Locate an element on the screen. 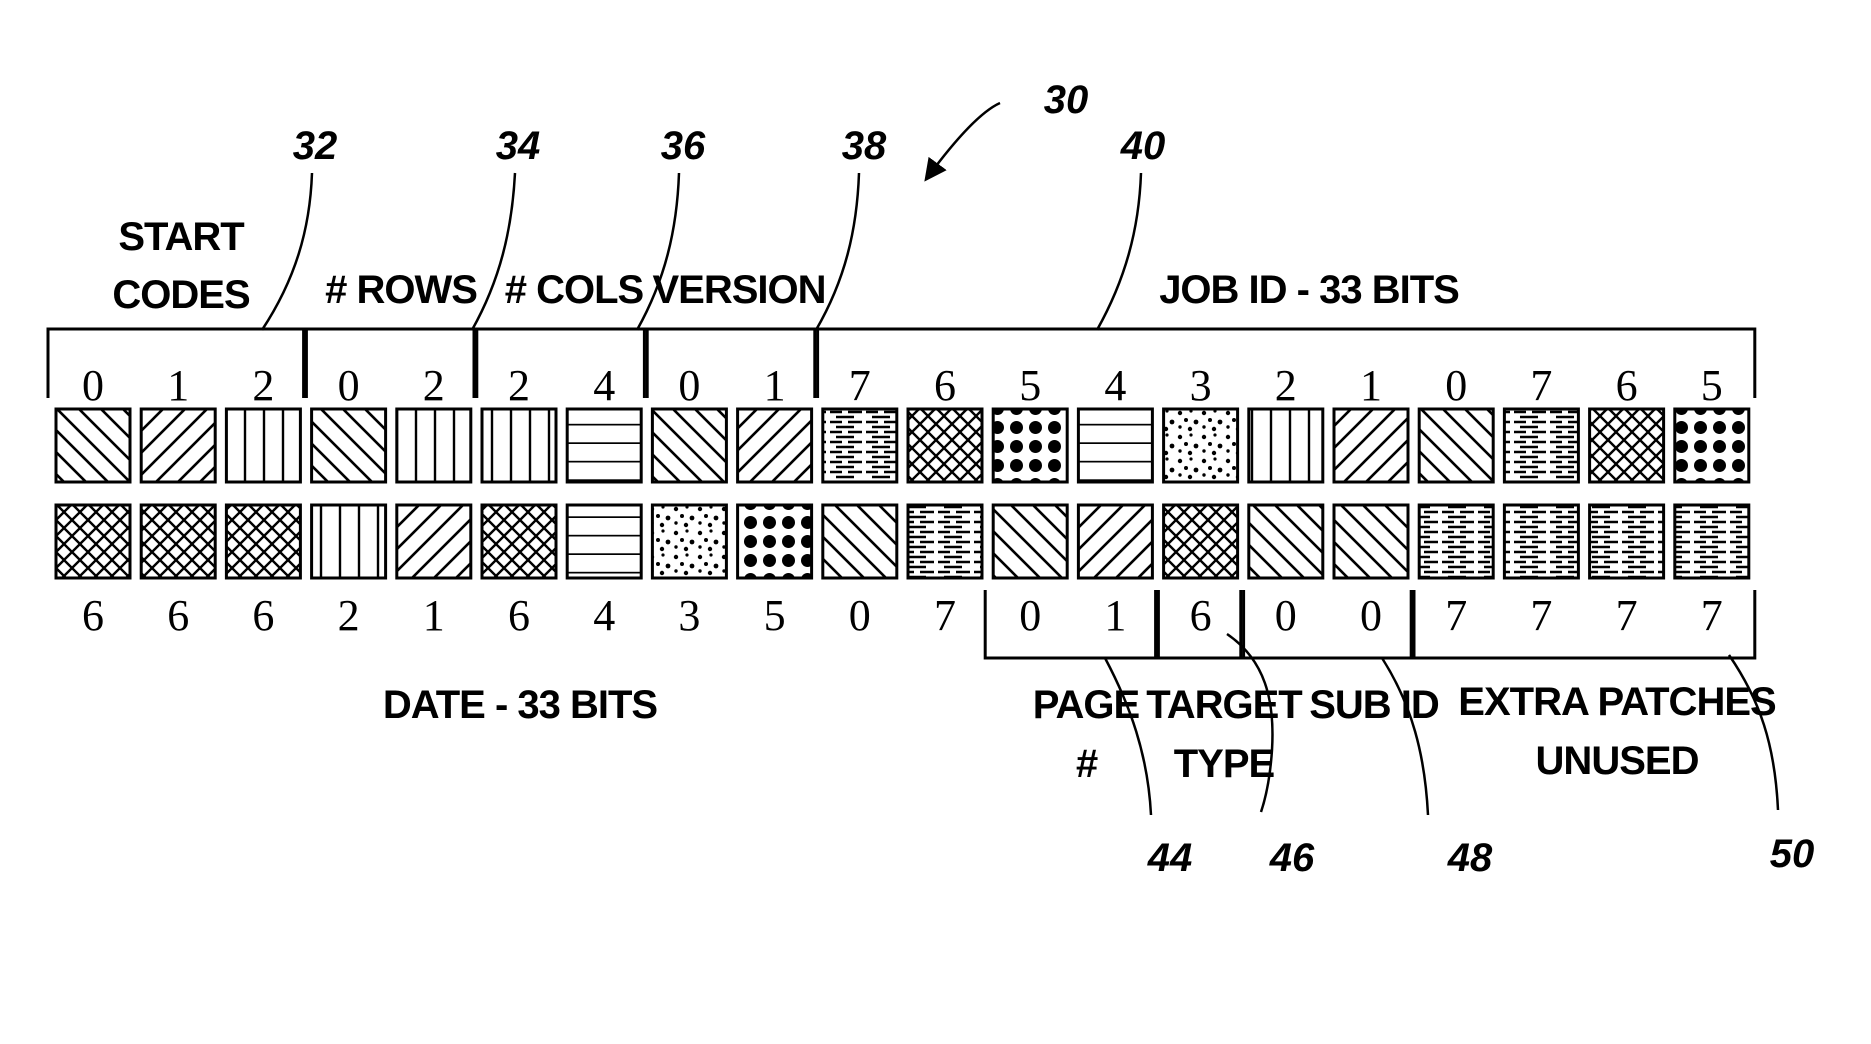 Image resolution: width=1871 pixels, height=1044 pixels. top-digit-17: 7 is located at coordinates (1541, 385).